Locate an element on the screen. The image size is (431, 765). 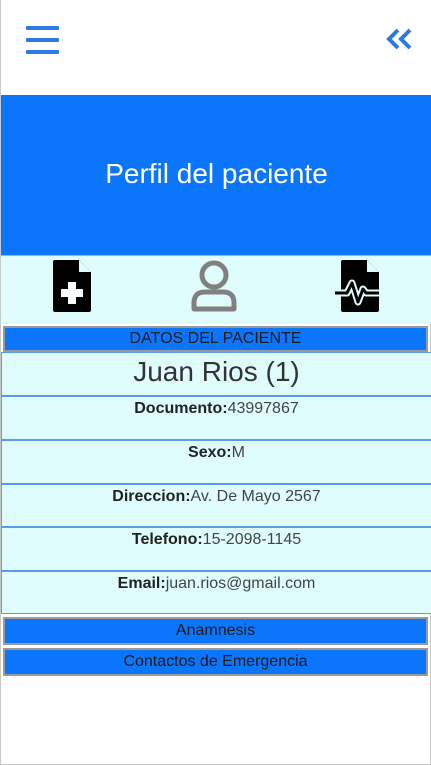
anamnesis-section-button: Anamnesis is located at coordinates (215, 631).